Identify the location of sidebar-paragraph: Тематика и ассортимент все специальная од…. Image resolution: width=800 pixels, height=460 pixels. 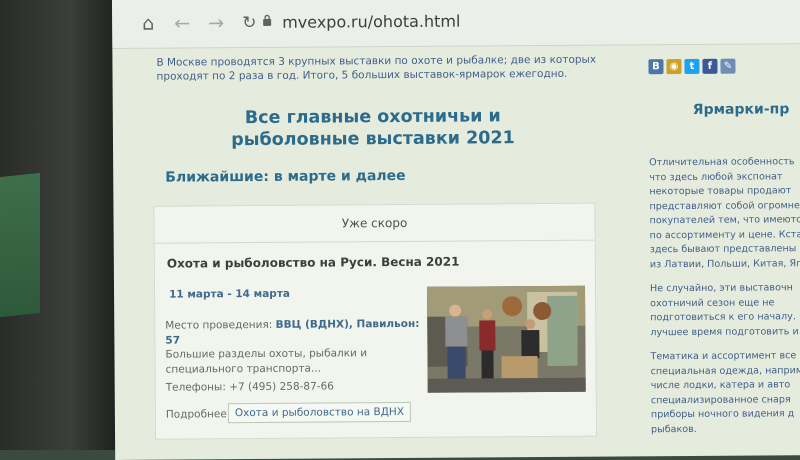
(725, 393).